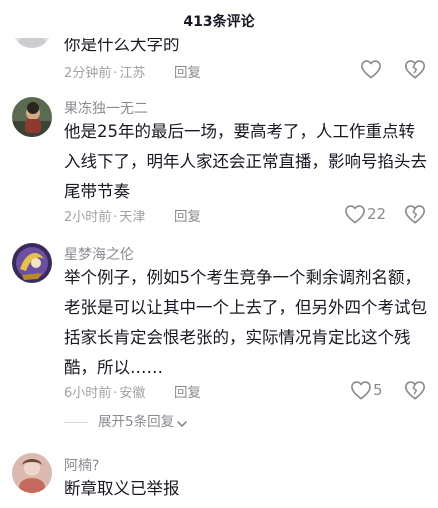 This screenshot has width=438, height=508. What do you see at coordinates (76, 422) in the screenshot?
I see `expand-divider` at bounding box center [76, 422].